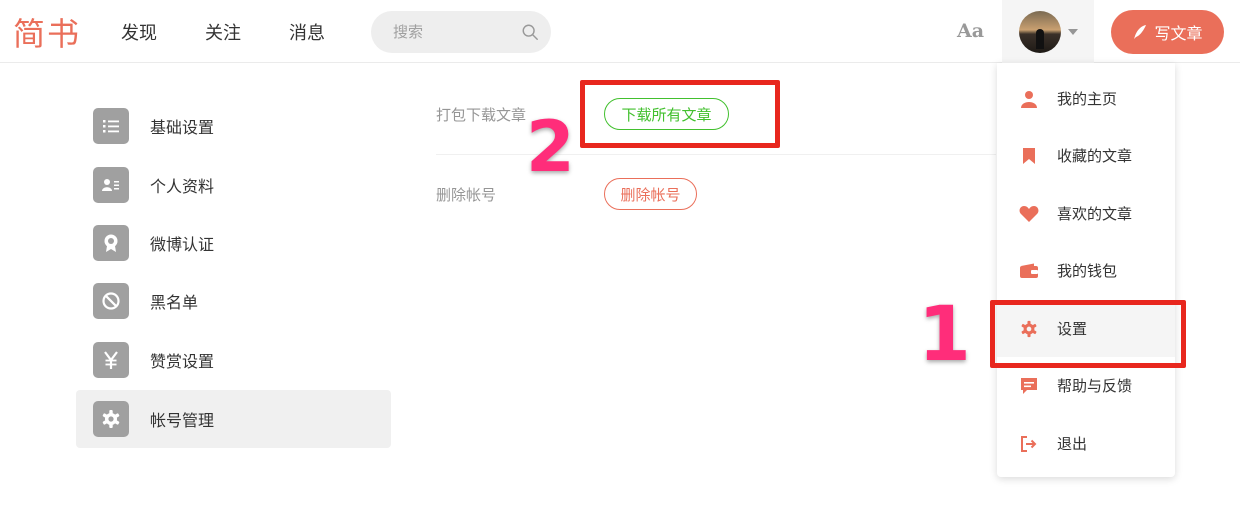 The height and width of the screenshot is (514, 1240). Describe the element at coordinates (111, 301) in the screenshot. I see `ban-icon` at that location.